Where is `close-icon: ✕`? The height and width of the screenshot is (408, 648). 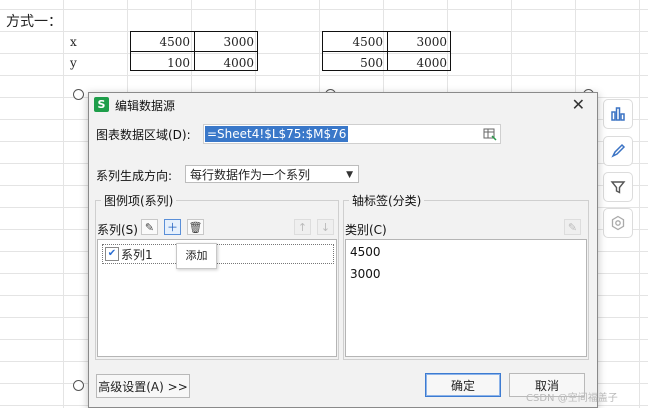
close-icon: ✕ is located at coordinates (578, 104).